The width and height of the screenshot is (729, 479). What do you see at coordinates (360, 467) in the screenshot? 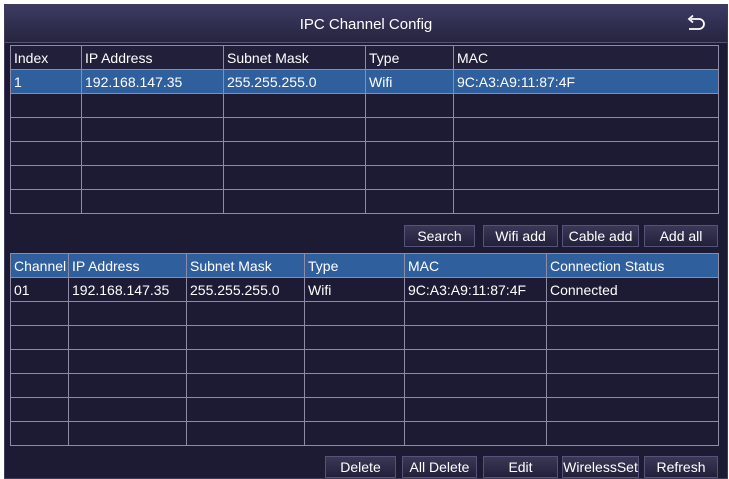
I see `delete-button: Delete` at bounding box center [360, 467].